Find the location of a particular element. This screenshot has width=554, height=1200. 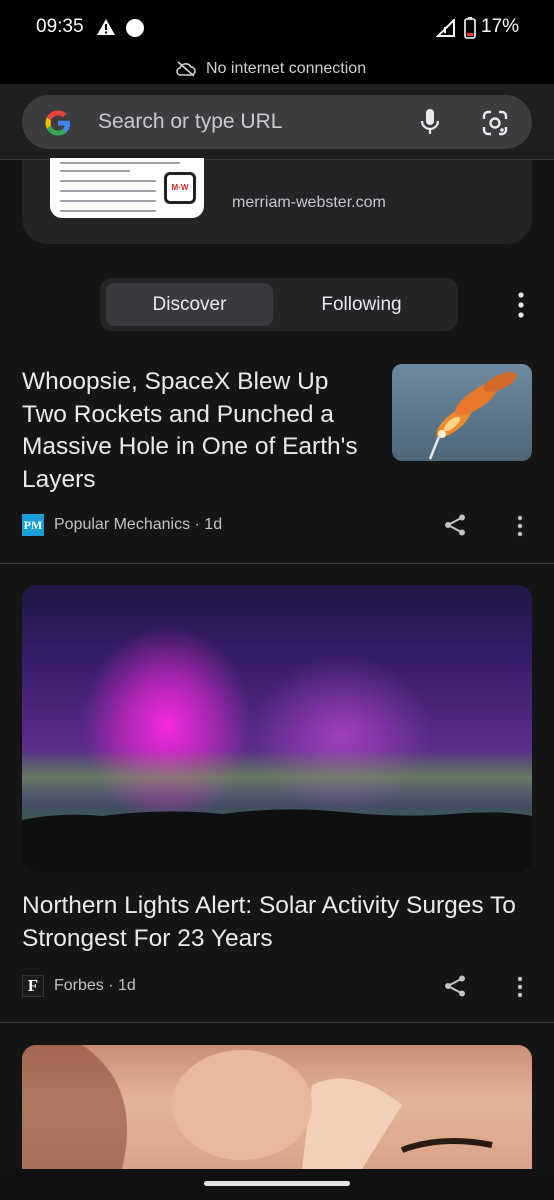

google-logo-icon is located at coordinates (57, 123).